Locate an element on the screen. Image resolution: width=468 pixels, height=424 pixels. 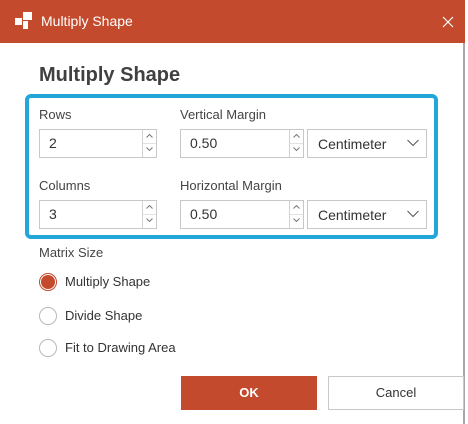
horizontal-margin-stepper is located at coordinates (242, 214).